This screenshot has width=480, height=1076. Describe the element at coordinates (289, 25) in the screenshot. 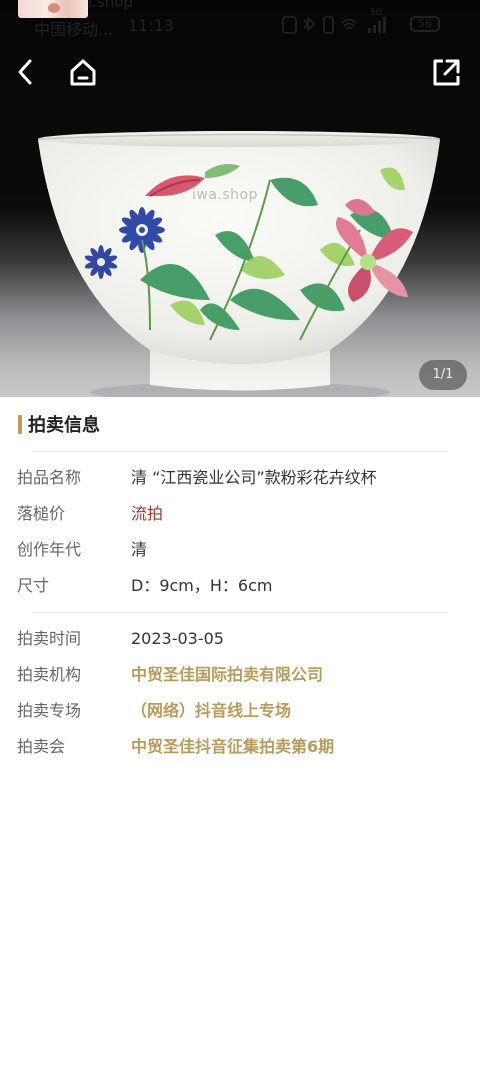

I see `nfc-icon` at that location.